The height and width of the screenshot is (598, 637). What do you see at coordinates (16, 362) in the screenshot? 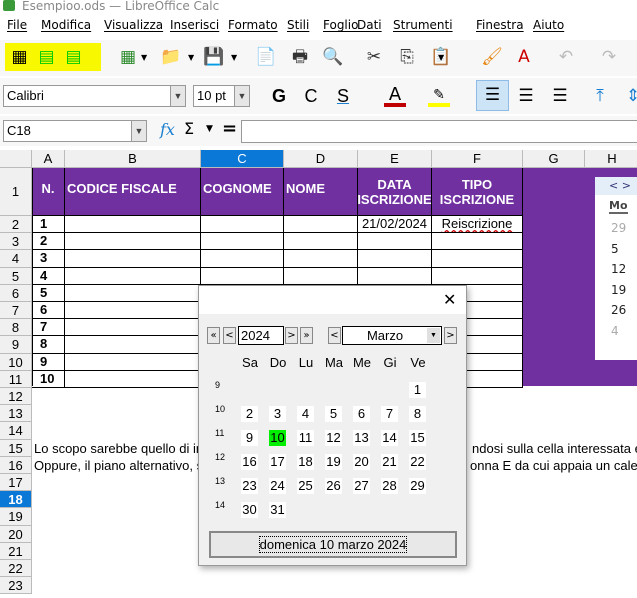
I see `row-header-10: 10` at bounding box center [16, 362].